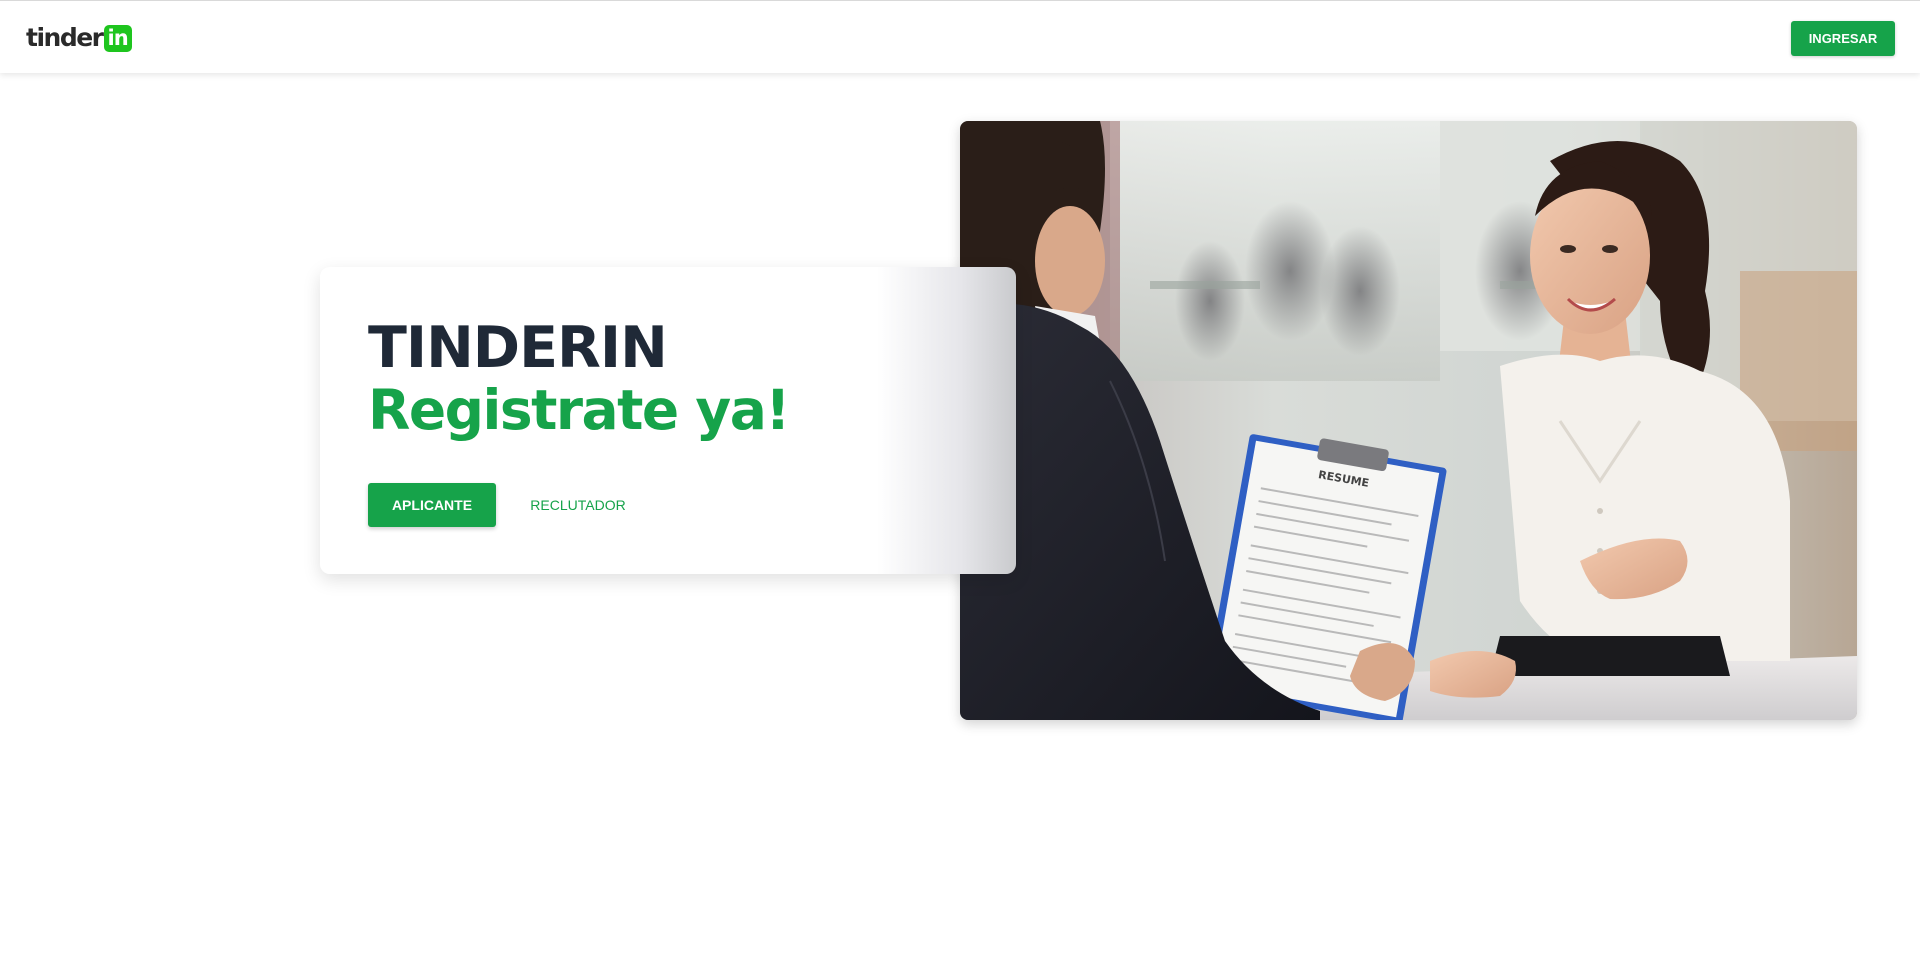 The width and height of the screenshot is (1920, 955). I want to click on page-subtitle: Registrate ya!, so click(579, 410).